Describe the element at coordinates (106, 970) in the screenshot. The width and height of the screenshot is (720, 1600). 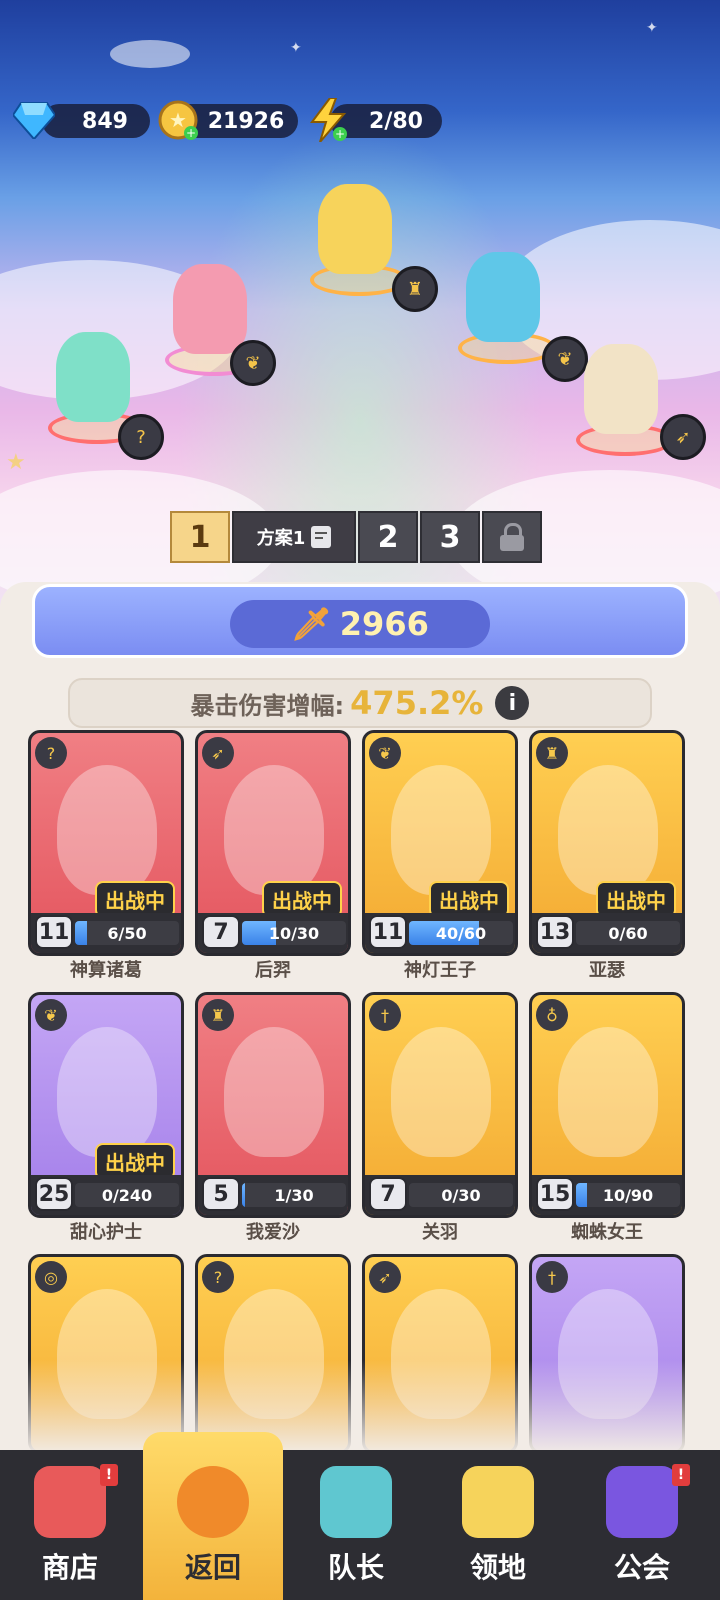
I see `hero-name: 神算诸葛` at that location.